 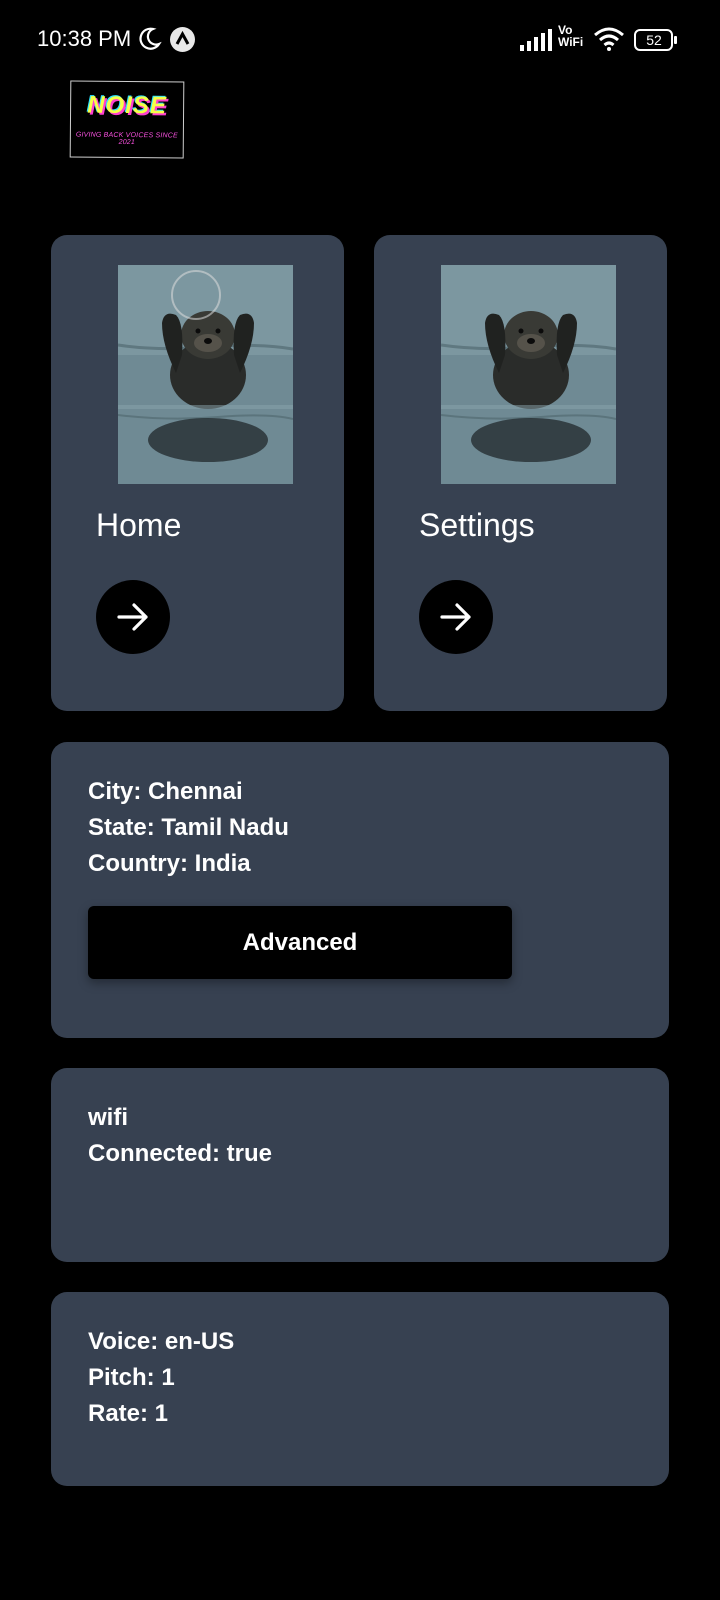 What do you see at coordinates (126, 139) in the screenshot?
I see `logo-tagline: GIVING BACK VOICES SINCE 2021` at bounding box center [126, 139].